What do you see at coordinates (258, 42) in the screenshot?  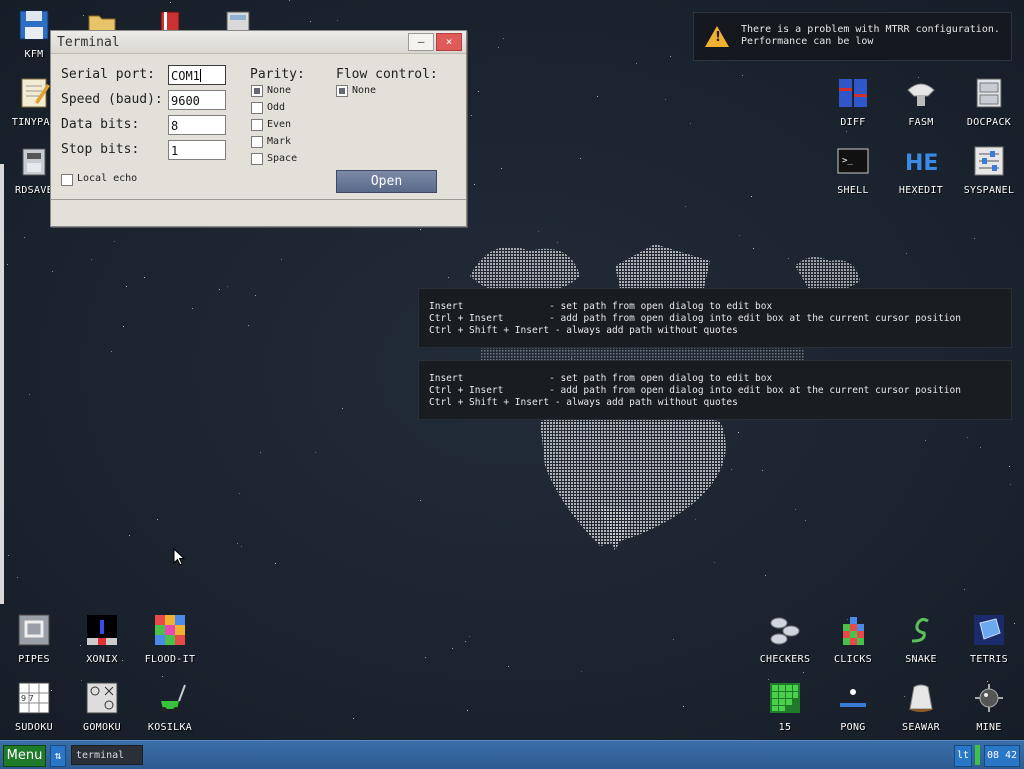 I see `window-titlebar: Terminal — ×` at bounding box center [258, 42].